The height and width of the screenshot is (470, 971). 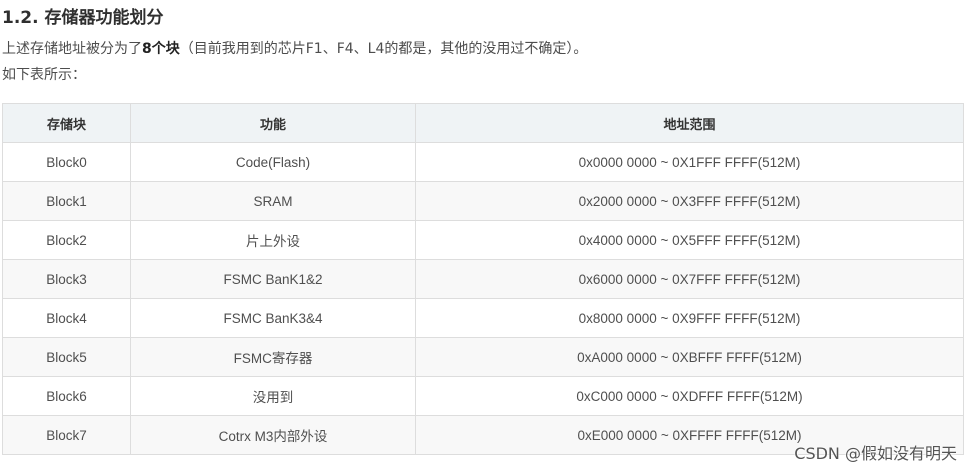 I want to click on cell-function: FSMC BanK1&2, so click(x=273, y=279).